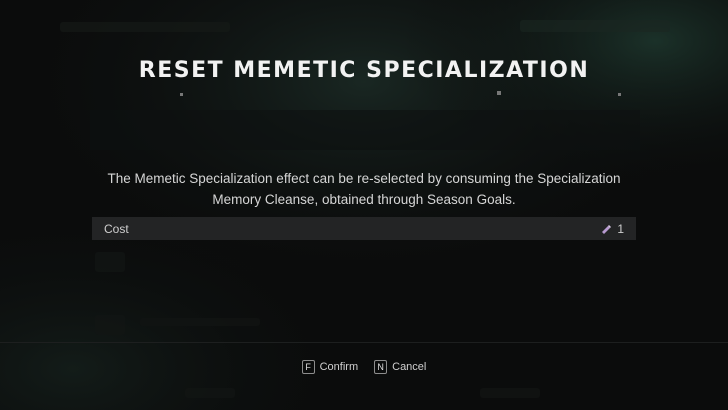 Image resolution: width=728 pixels, height=410 pixels. I want to click on cost-value-group: 1, so click(612, 229).